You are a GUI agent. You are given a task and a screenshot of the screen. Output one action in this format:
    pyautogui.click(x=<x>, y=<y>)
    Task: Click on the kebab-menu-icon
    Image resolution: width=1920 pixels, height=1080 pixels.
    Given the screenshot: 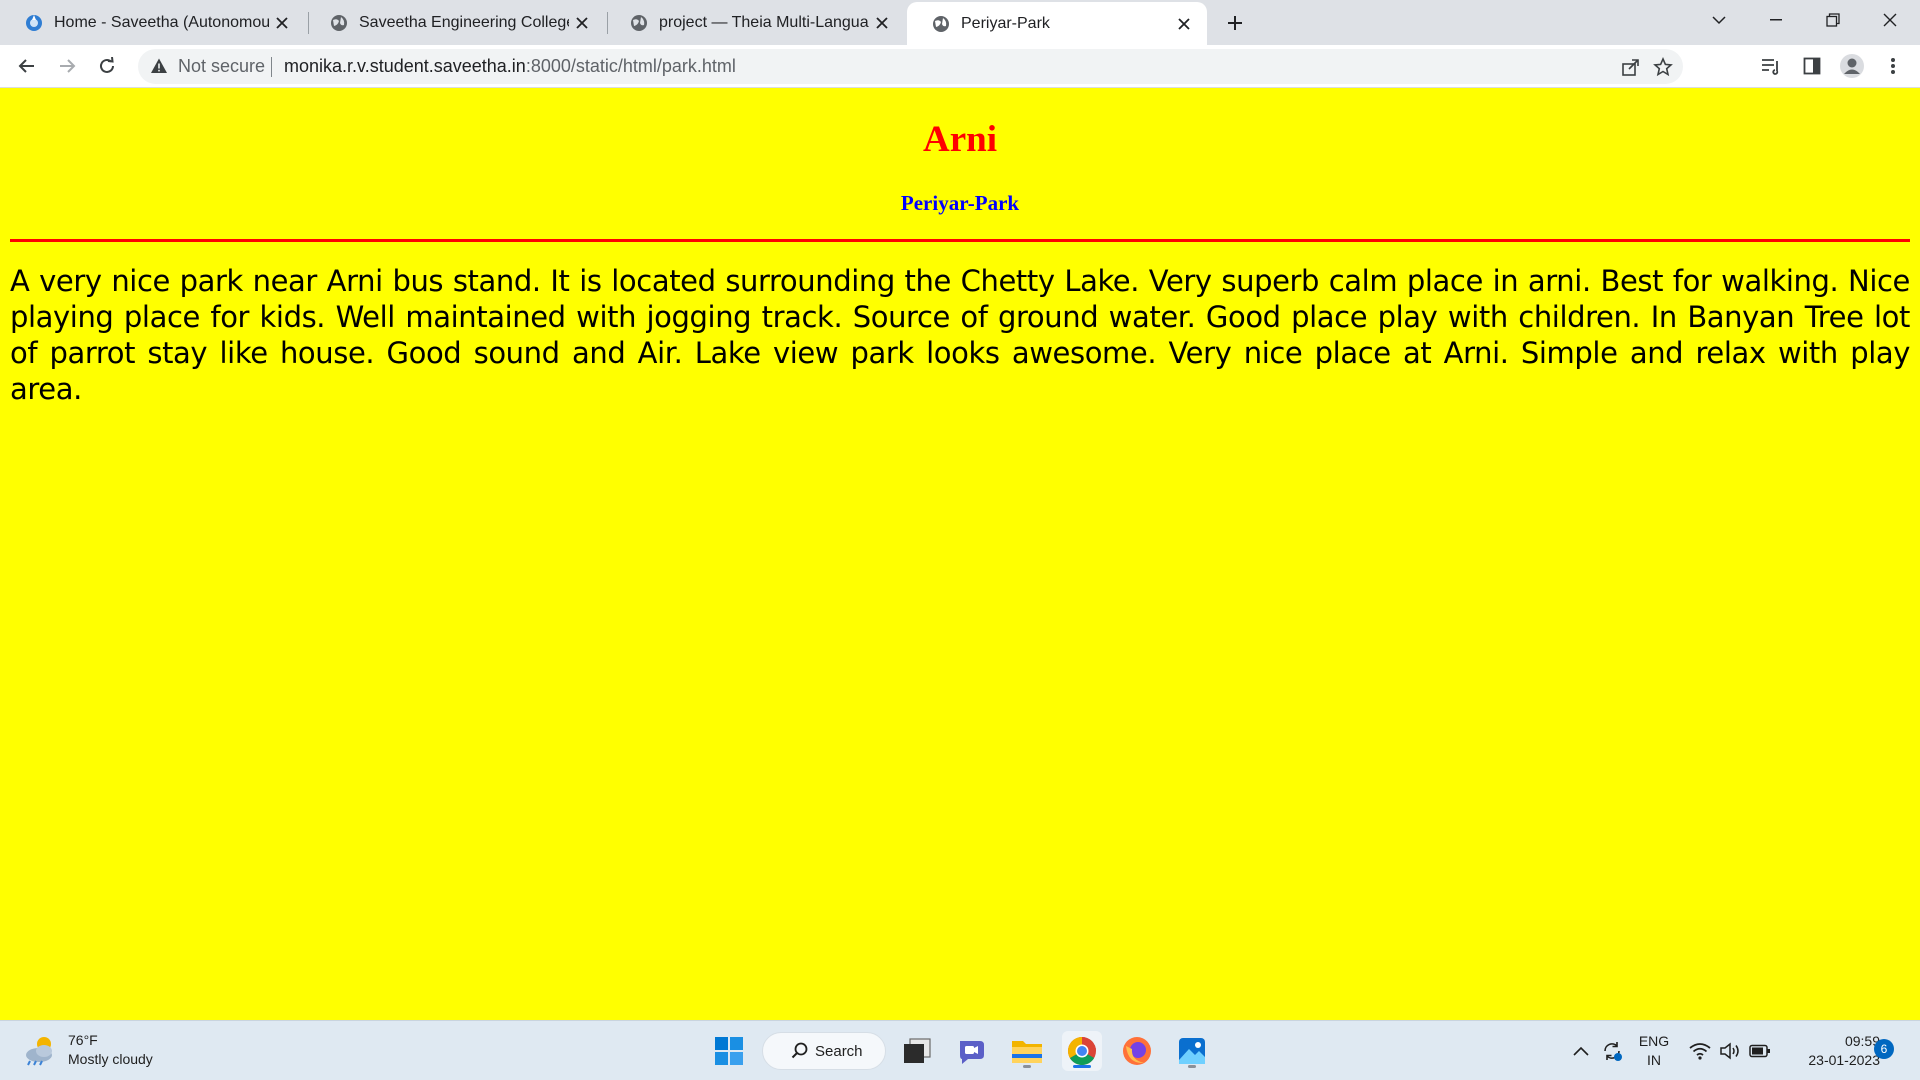 What is the action you would take?
    pyautogui.click(x=1893, y=66)
    